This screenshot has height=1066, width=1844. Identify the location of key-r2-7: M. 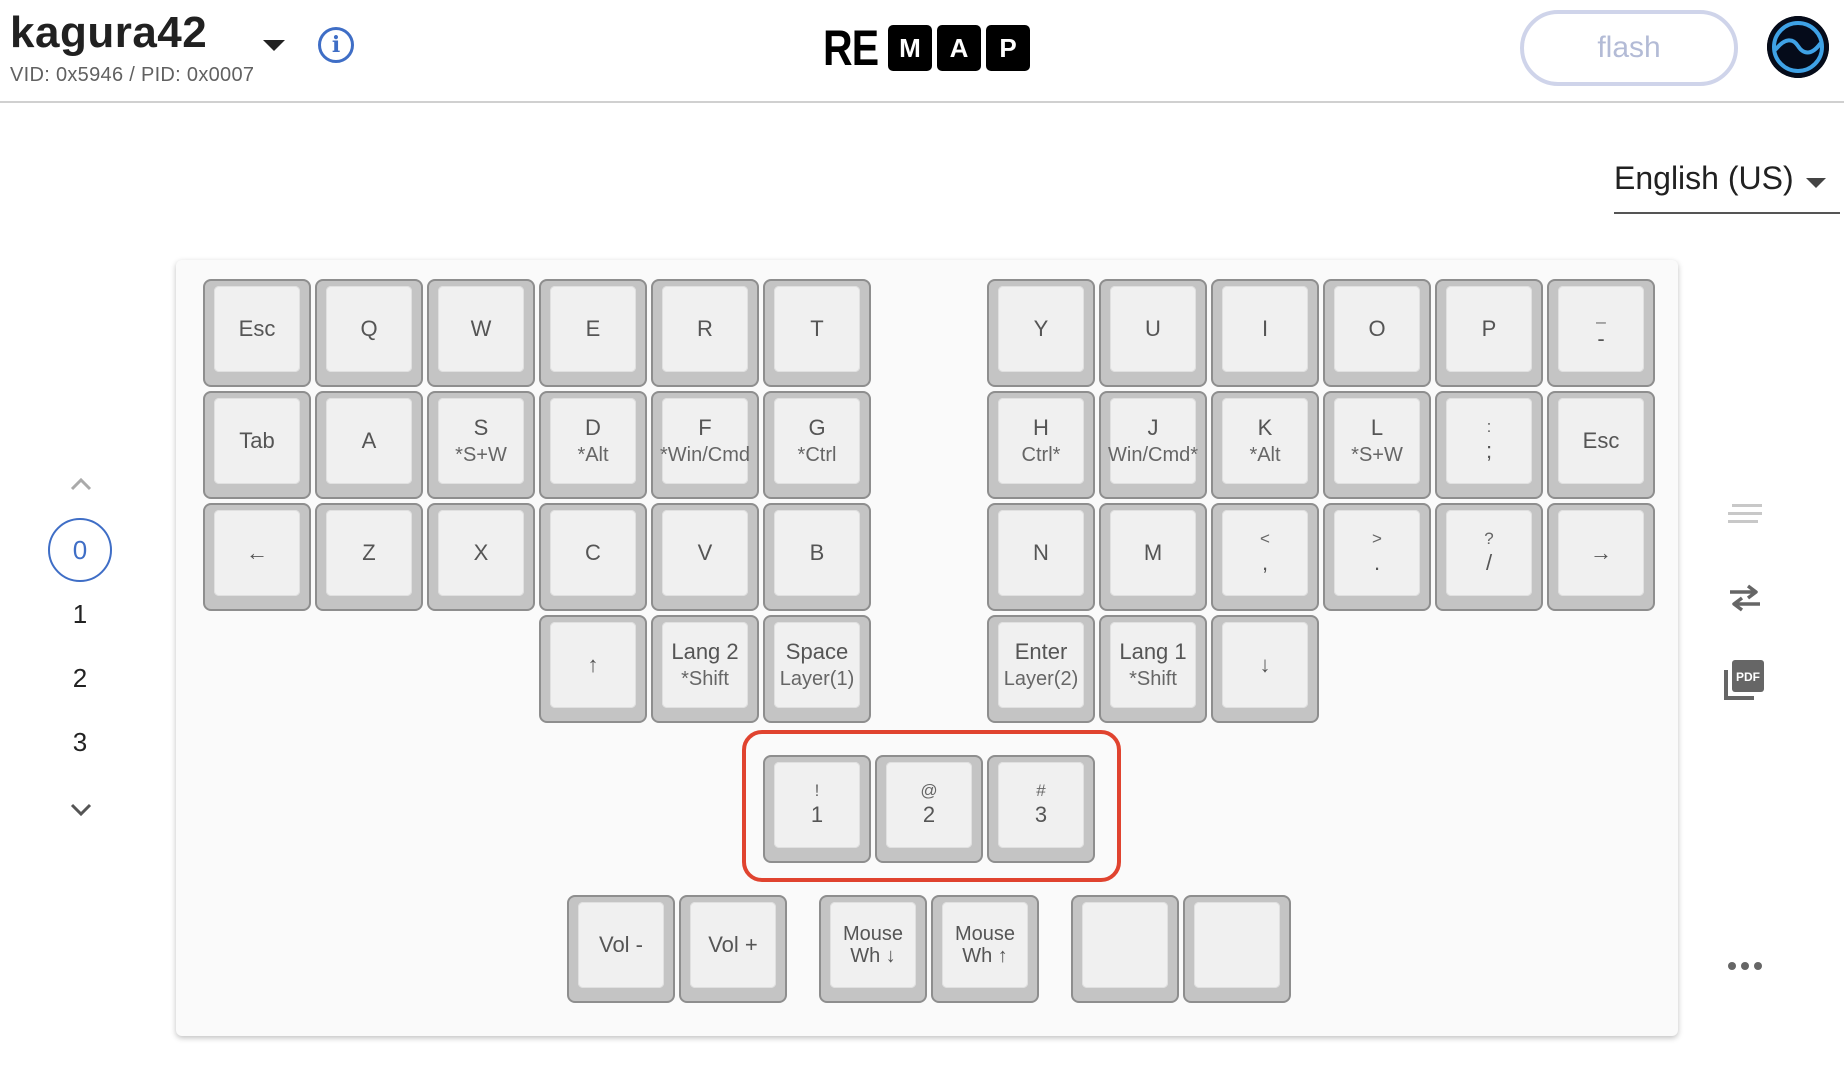
(1153, 557).